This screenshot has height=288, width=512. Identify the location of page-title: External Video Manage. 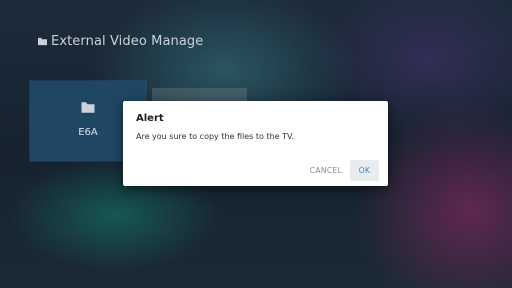
(127, 41).